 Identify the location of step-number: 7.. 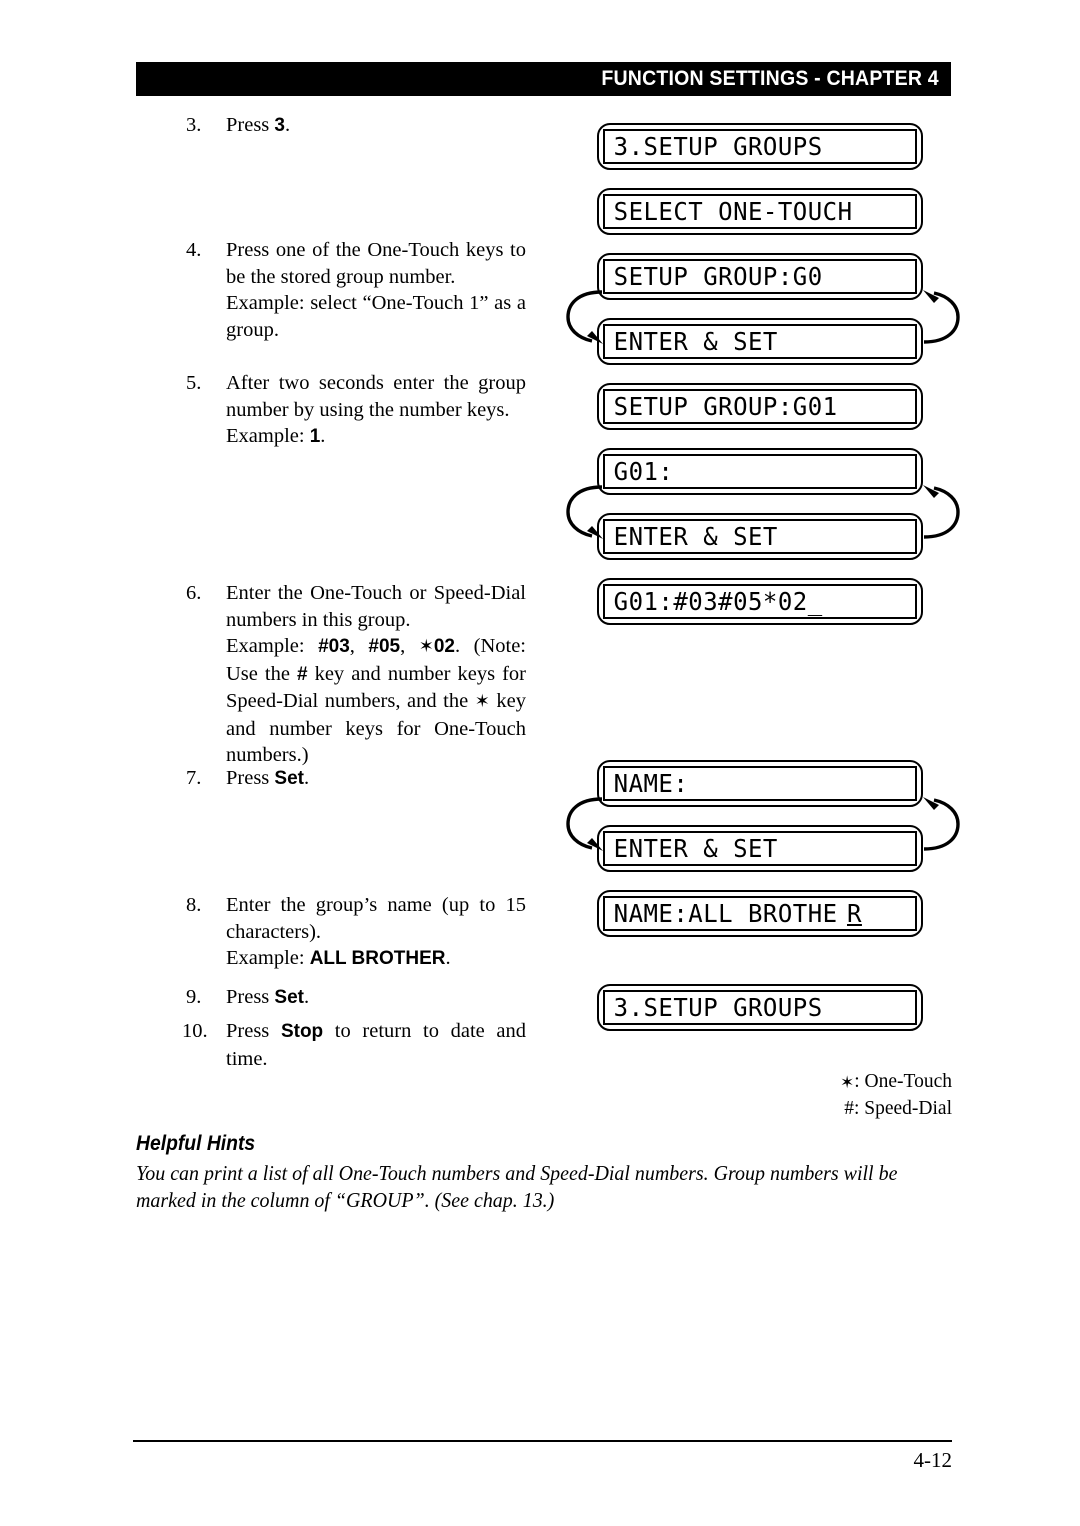
(194, 778).